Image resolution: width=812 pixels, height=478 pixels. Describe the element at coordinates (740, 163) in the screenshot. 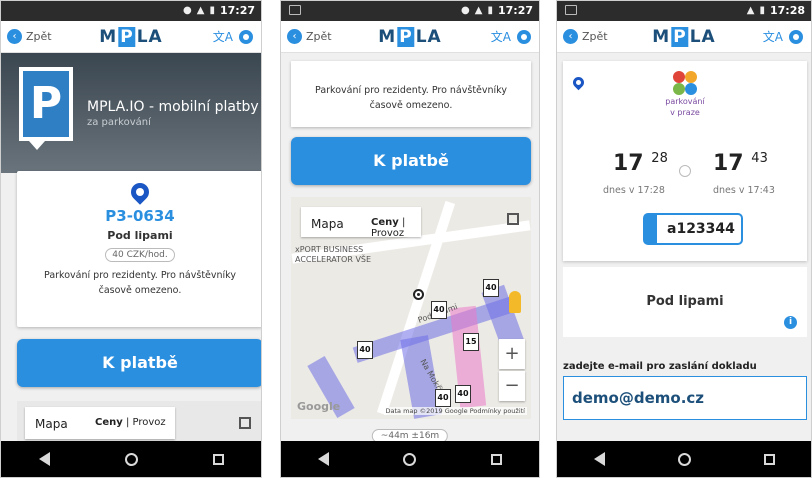

I see `end-time: 17 43` at that location.